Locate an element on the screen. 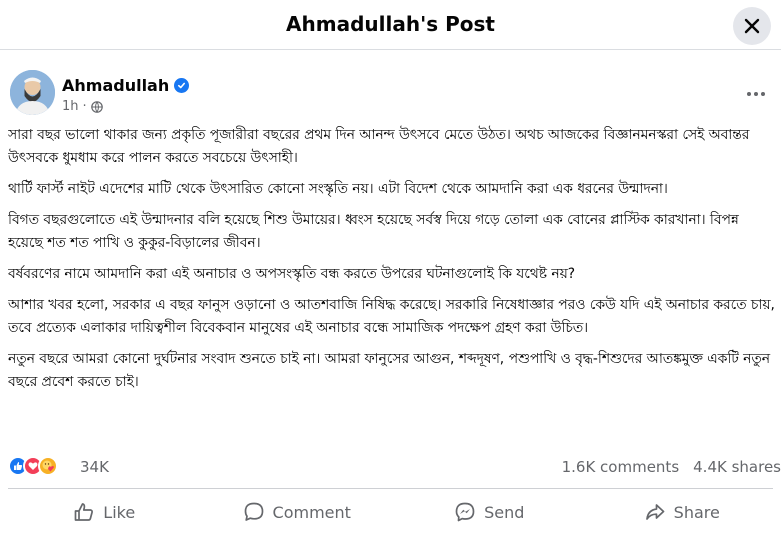 The image size is (781, 534). comment-button: Comment is located at coordinates (297, 512).